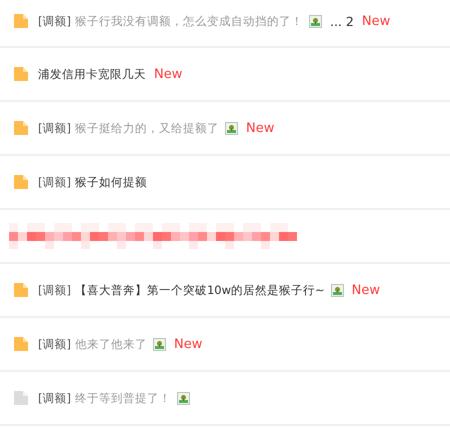  I want to click on page-link: ... 2, so click(342, 21).